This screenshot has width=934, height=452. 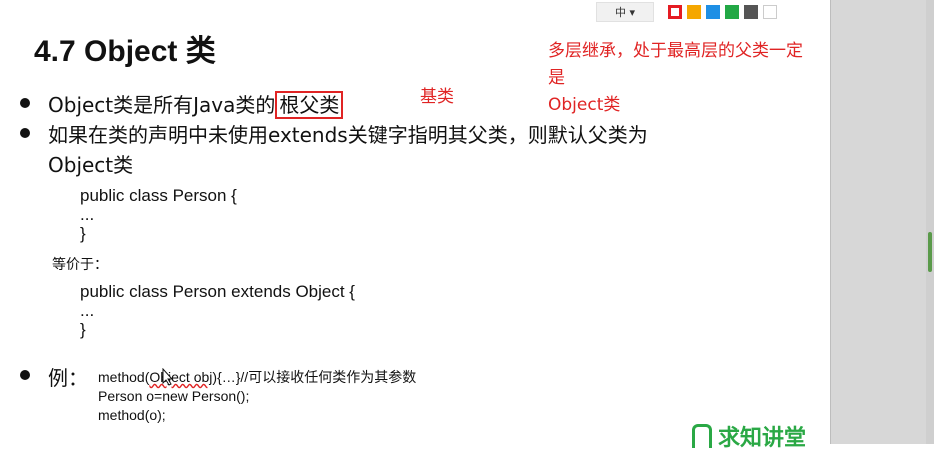 What do you see at coordinates (68, 378) in the screenshot?
I see `example-label: 例：` at bounding box center [68, 378].